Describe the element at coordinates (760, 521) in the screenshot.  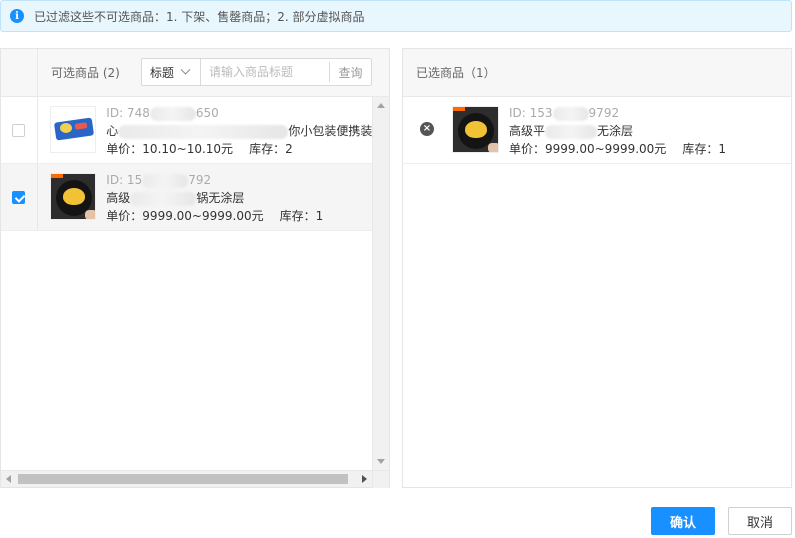
I see `cancel-button: 取消` at that location.